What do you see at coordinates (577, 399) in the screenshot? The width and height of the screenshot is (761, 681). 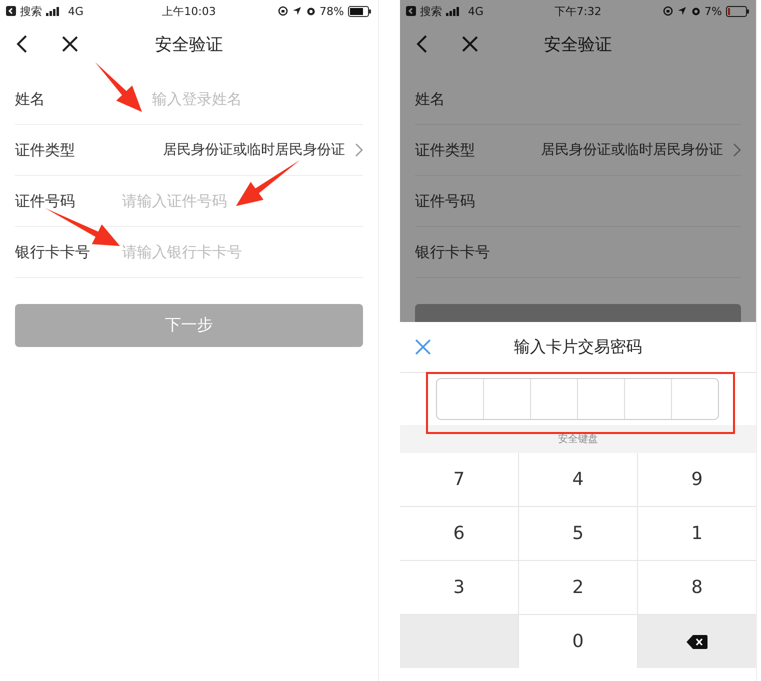 I see `pin-input-field` at bounding box center [577, 399].